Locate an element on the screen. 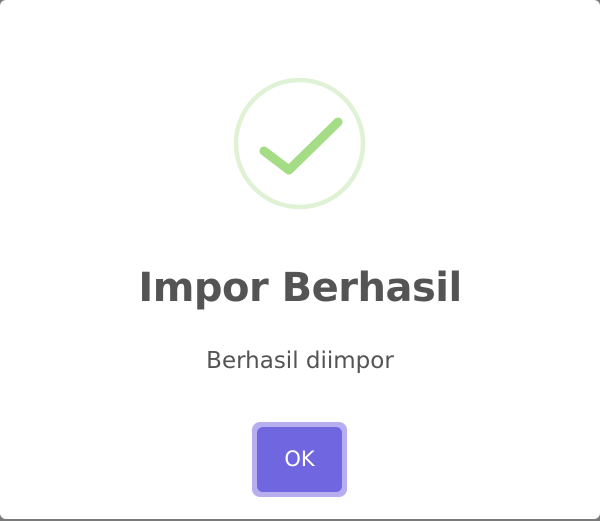  dialog-message: Berhasil diimpor is located at coordinates (300, 361).